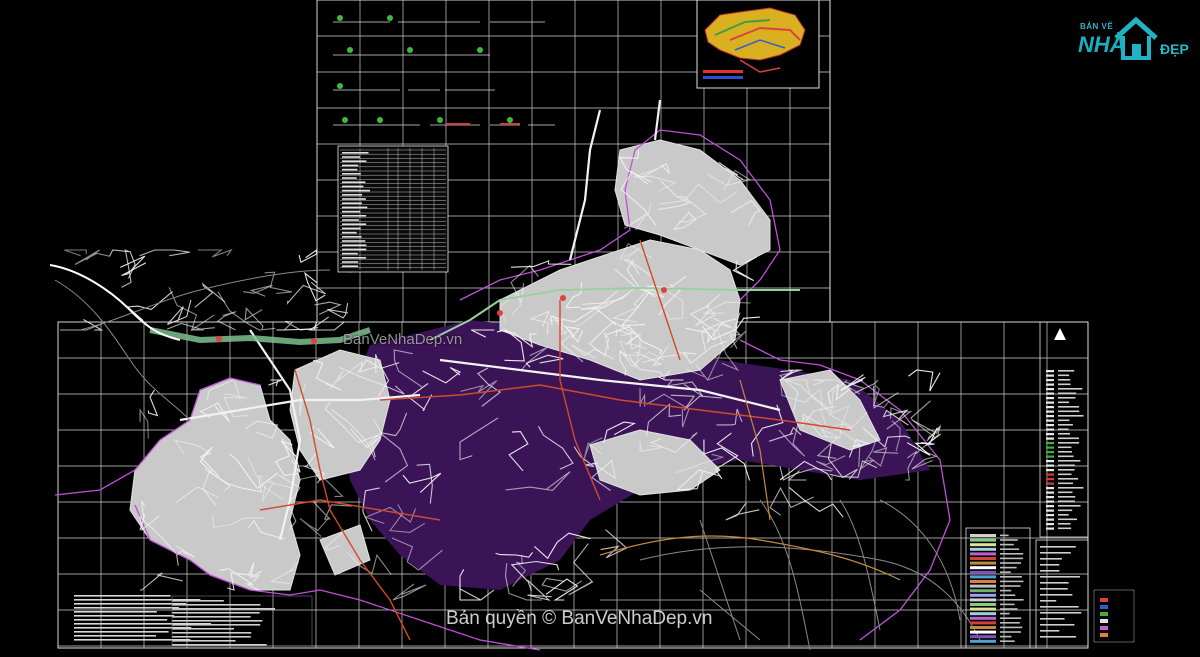  I want to click on road-cross-sections, so click(444, 73).